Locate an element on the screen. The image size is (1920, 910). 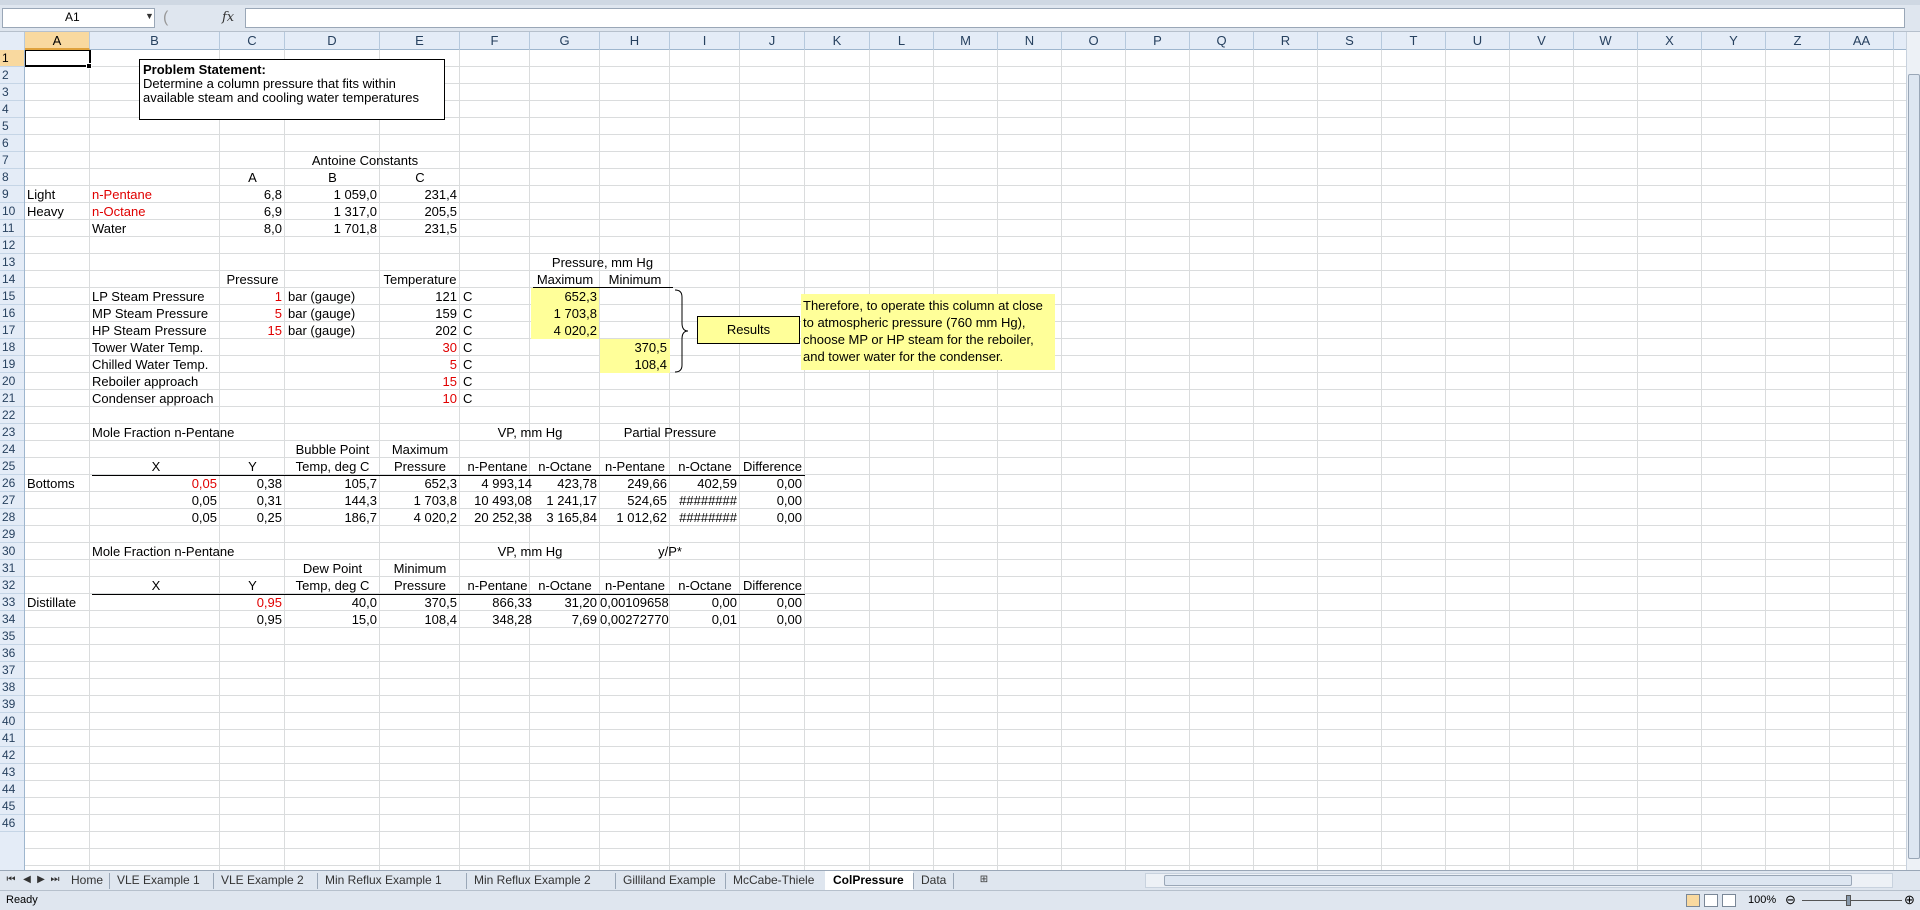
pressure-input: 15 is located at coordinates (251, 330).